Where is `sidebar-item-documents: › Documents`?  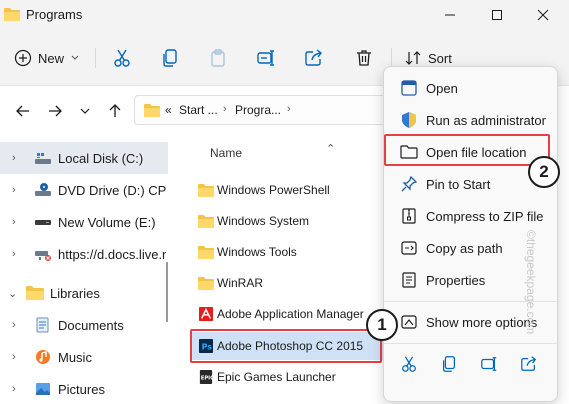
sidebar-item-documents: › Documents is located at coordinates (84, 325).